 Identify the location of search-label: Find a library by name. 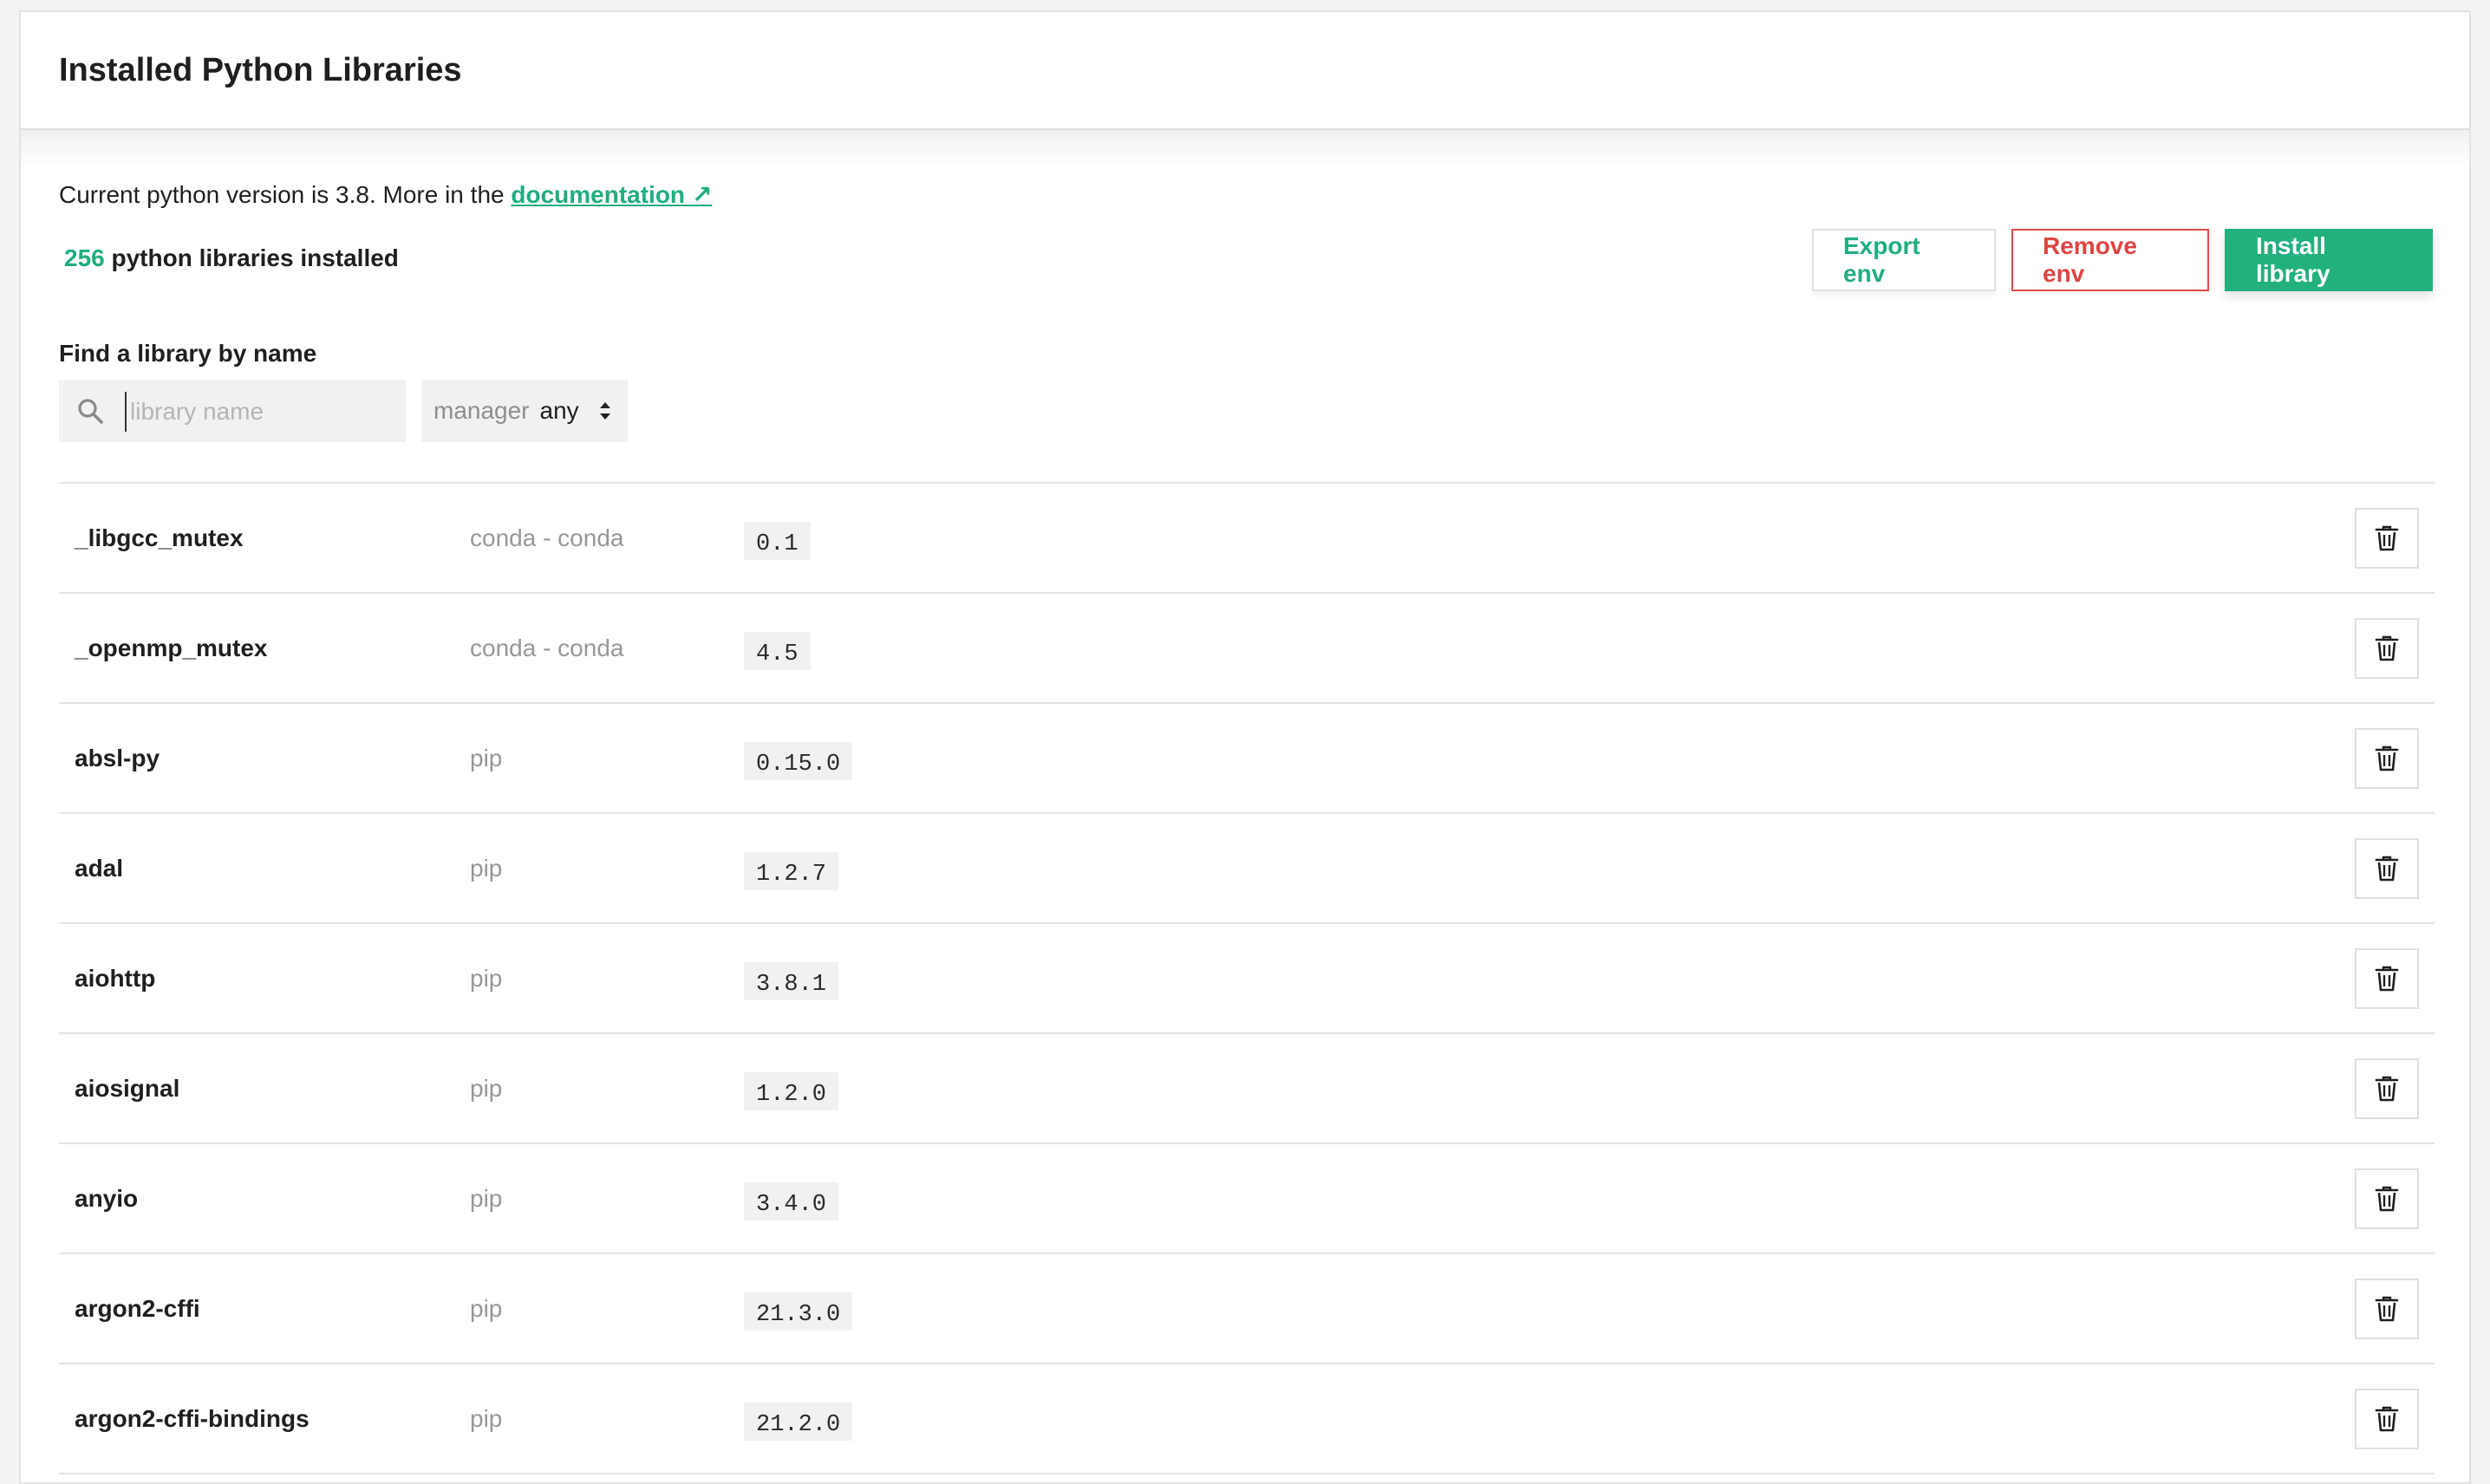
(188, 353).